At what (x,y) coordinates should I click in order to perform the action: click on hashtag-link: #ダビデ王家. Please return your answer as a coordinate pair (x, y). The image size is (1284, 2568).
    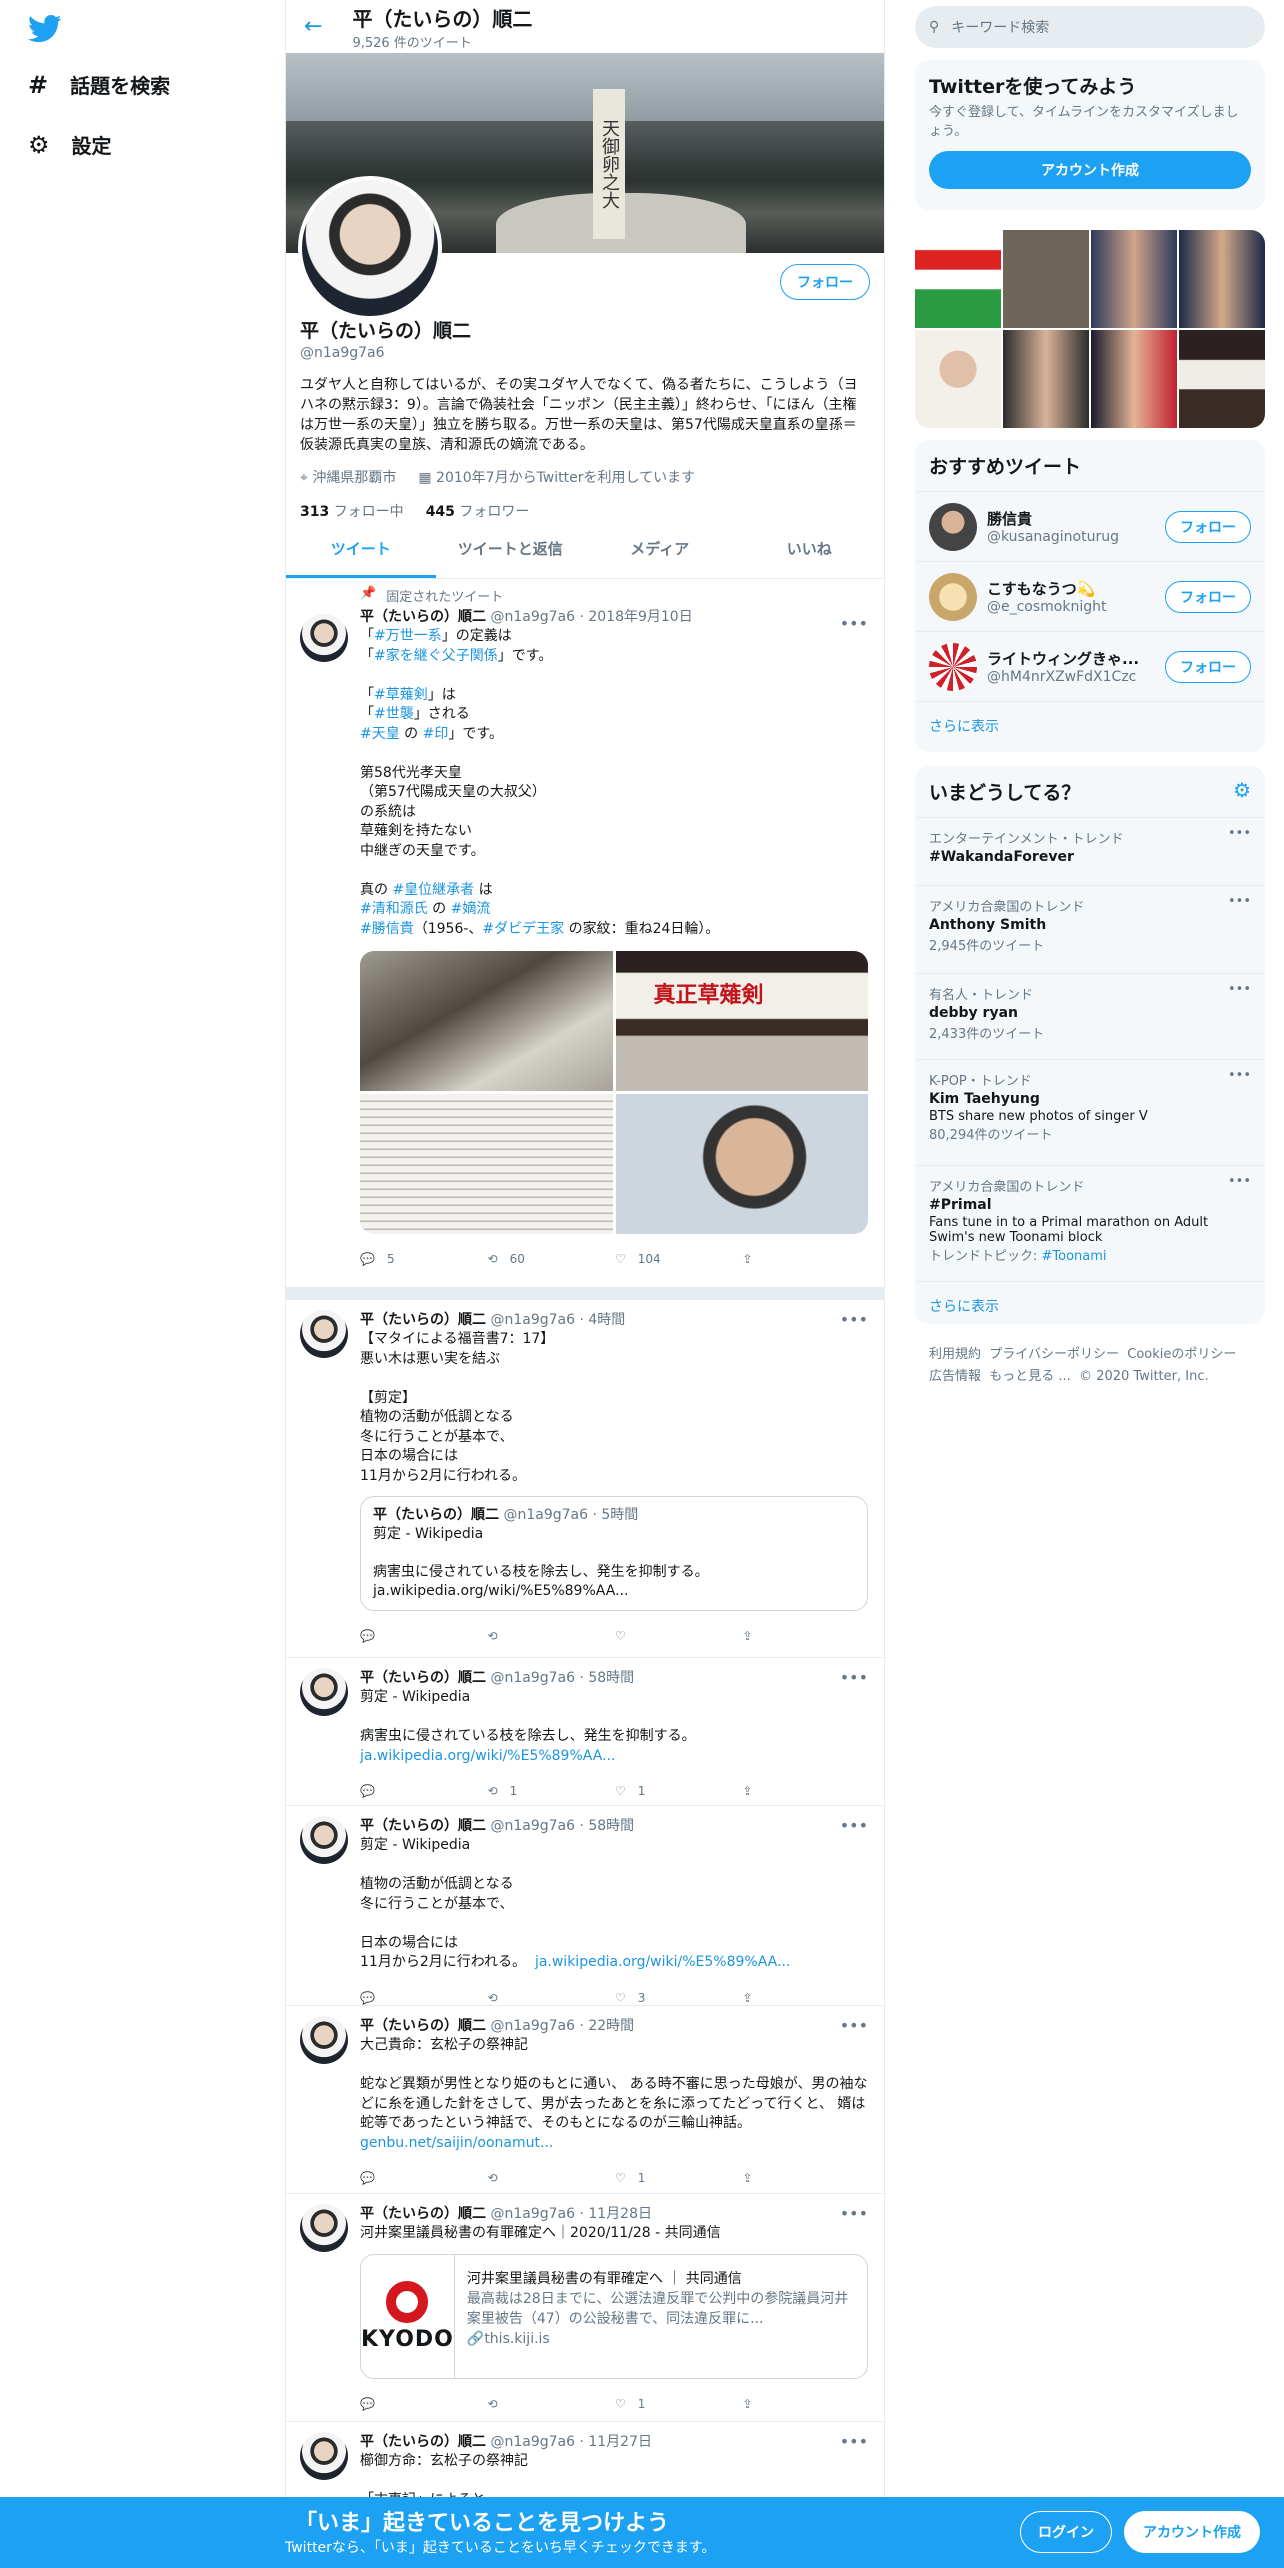
    Looking at the image, I should click on (523, 929).